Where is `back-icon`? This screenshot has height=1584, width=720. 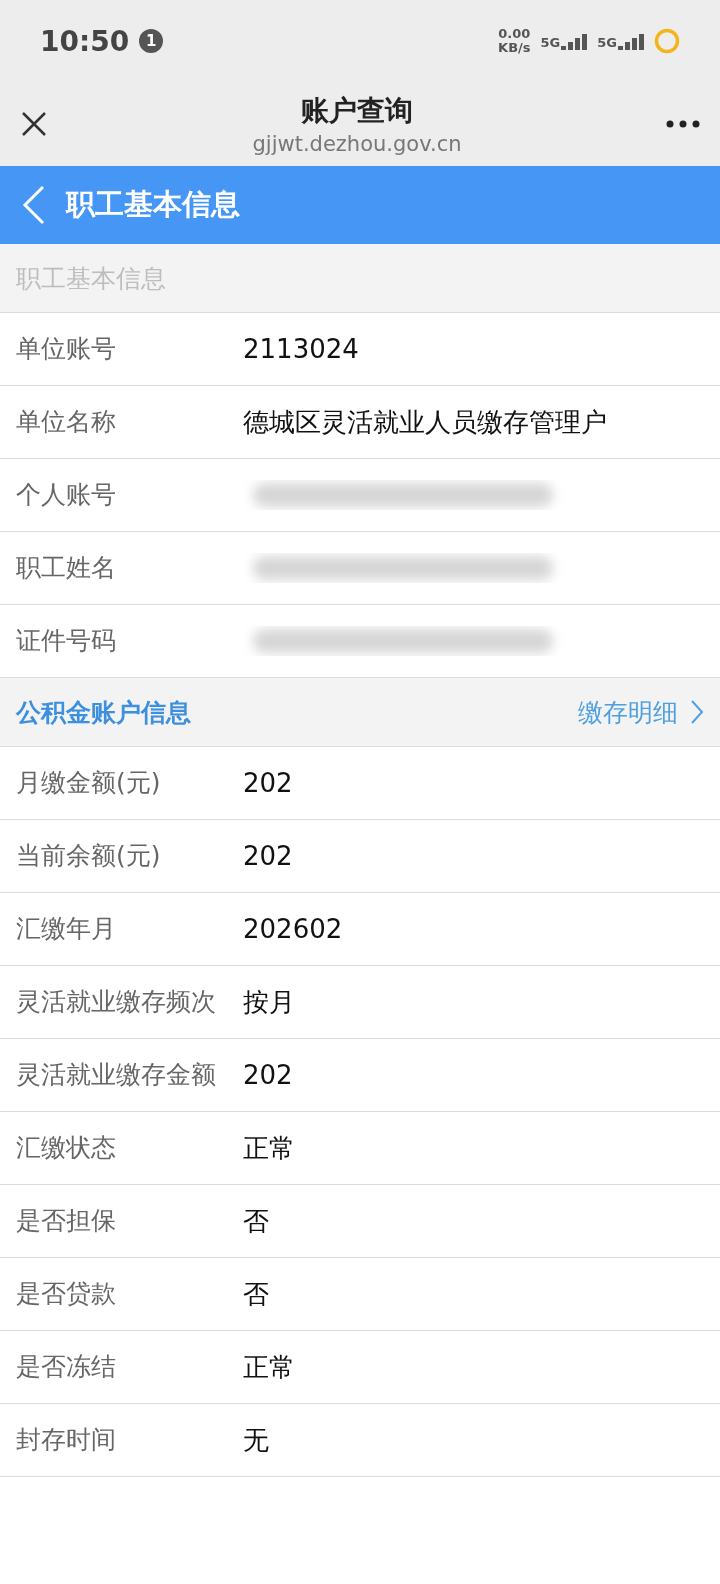 back-icon is located at coordinates (34, 205).